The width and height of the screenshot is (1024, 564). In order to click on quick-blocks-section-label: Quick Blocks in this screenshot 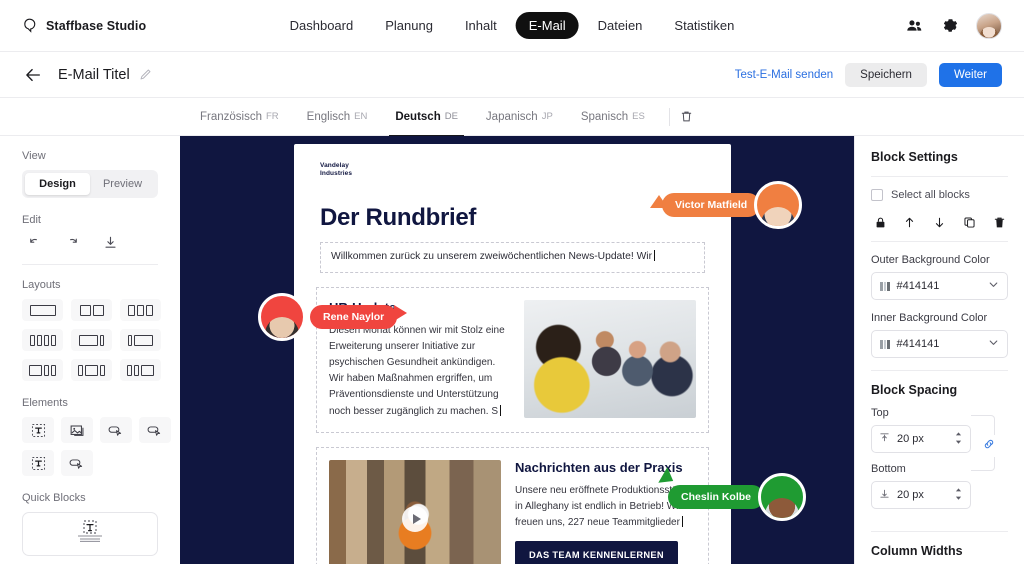, I will do `click(54, 498)`.